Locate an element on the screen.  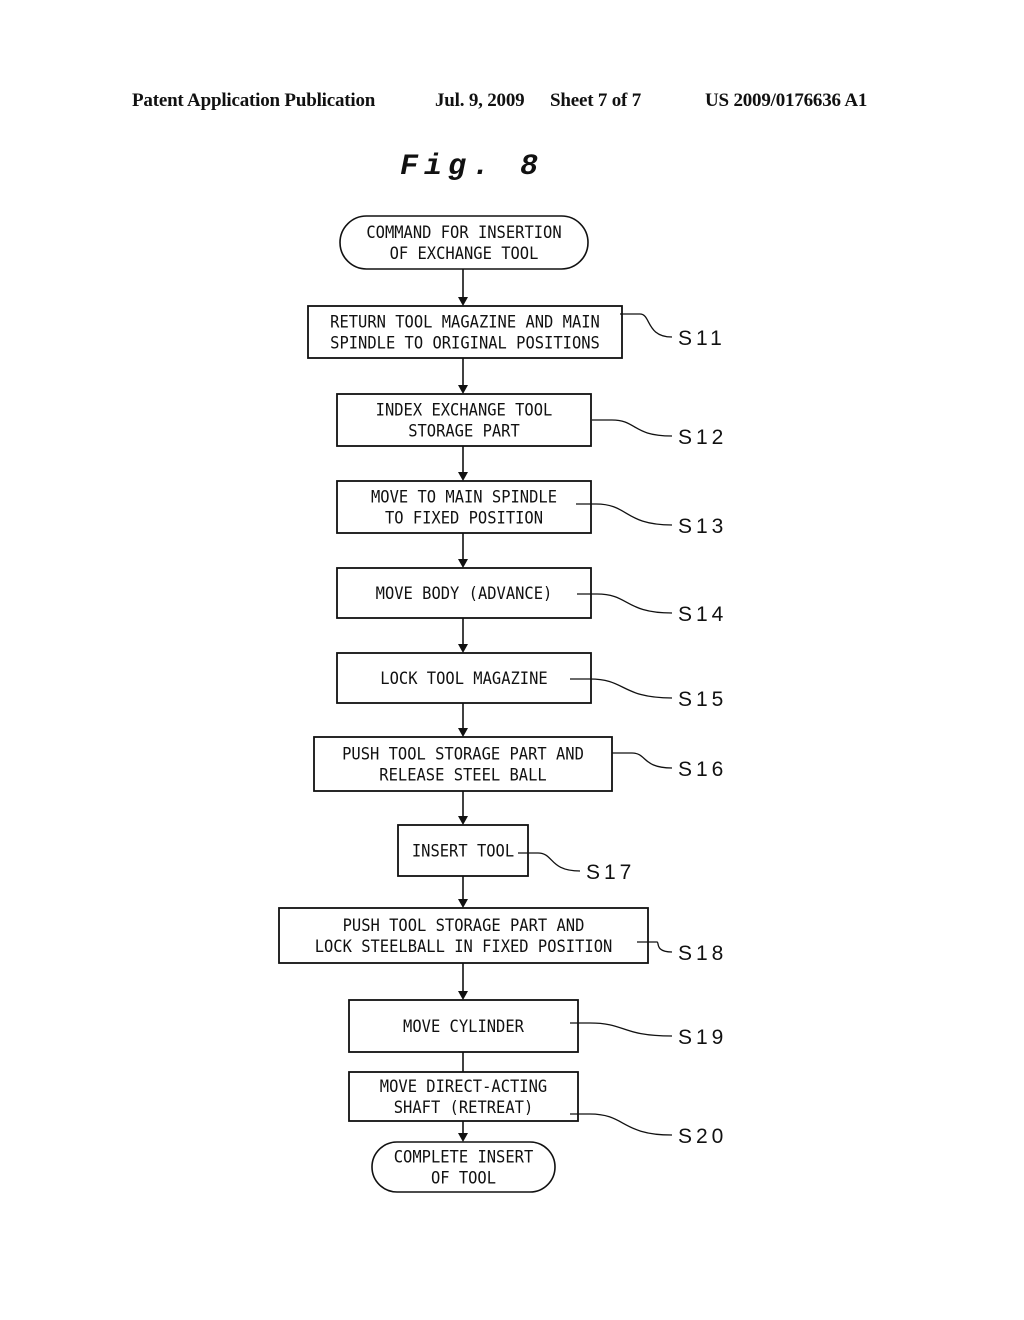
step-id: S19 is located at coordinates (702, 1037).